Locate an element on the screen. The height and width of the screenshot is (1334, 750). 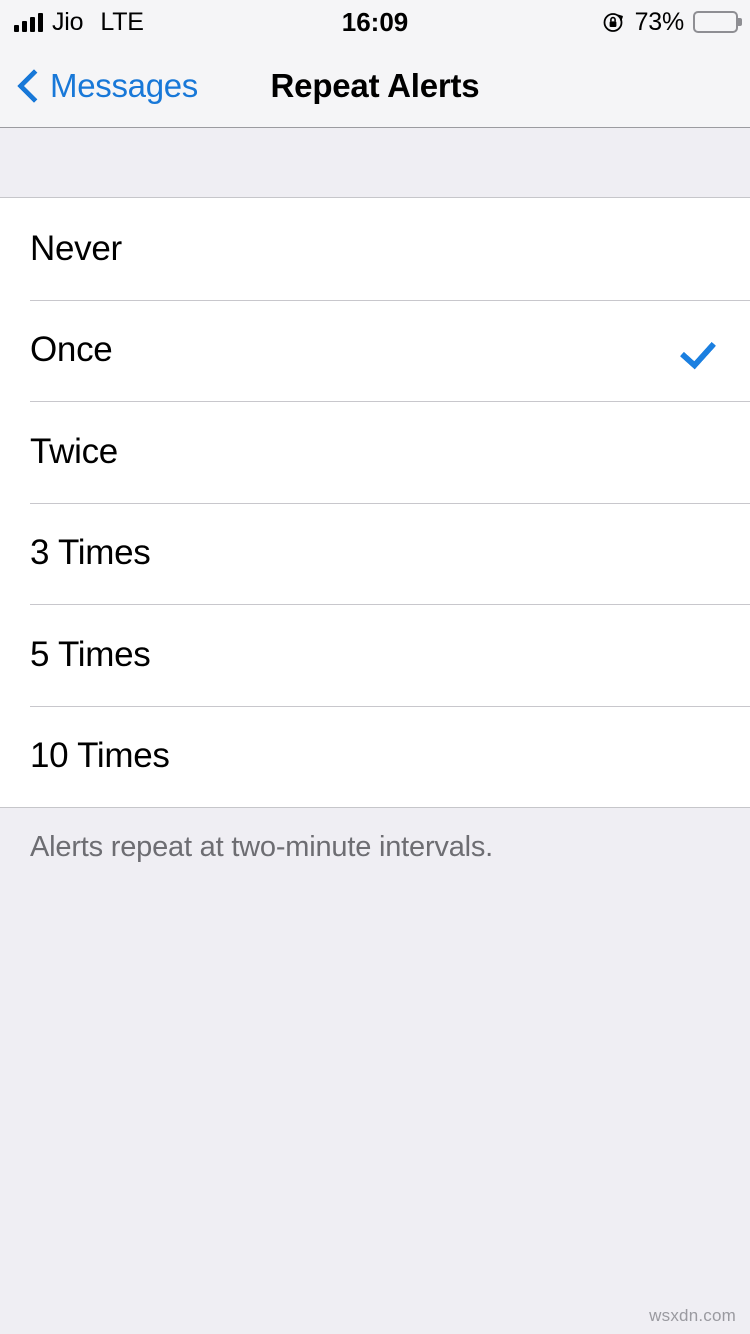
option-row: Twice is located at coordinates (375, 452).